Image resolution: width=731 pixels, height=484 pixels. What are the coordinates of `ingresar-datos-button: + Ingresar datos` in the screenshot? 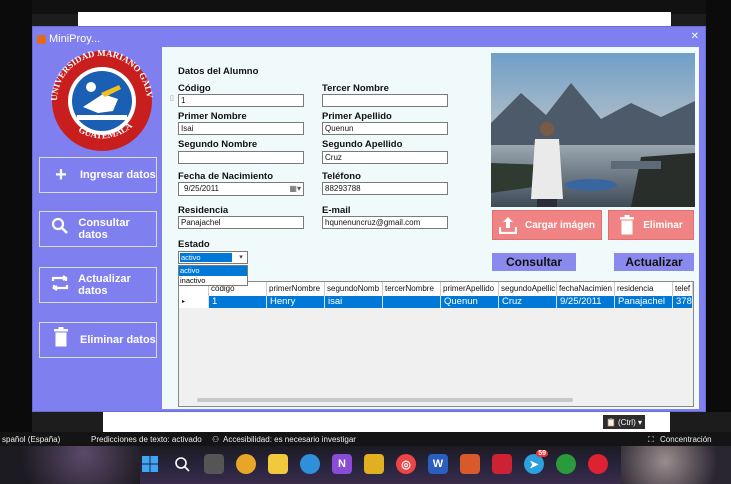 It's located at (98, 175).